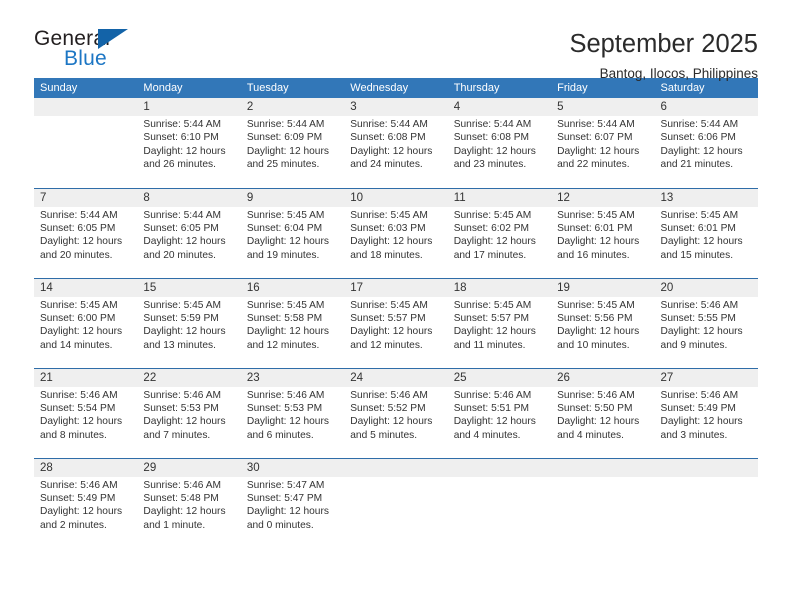 The height and width of the screenshot is (612, 792). Describe the element at coordinates (603, 197) in the screenshot. I see `day-number: 12` at that location.